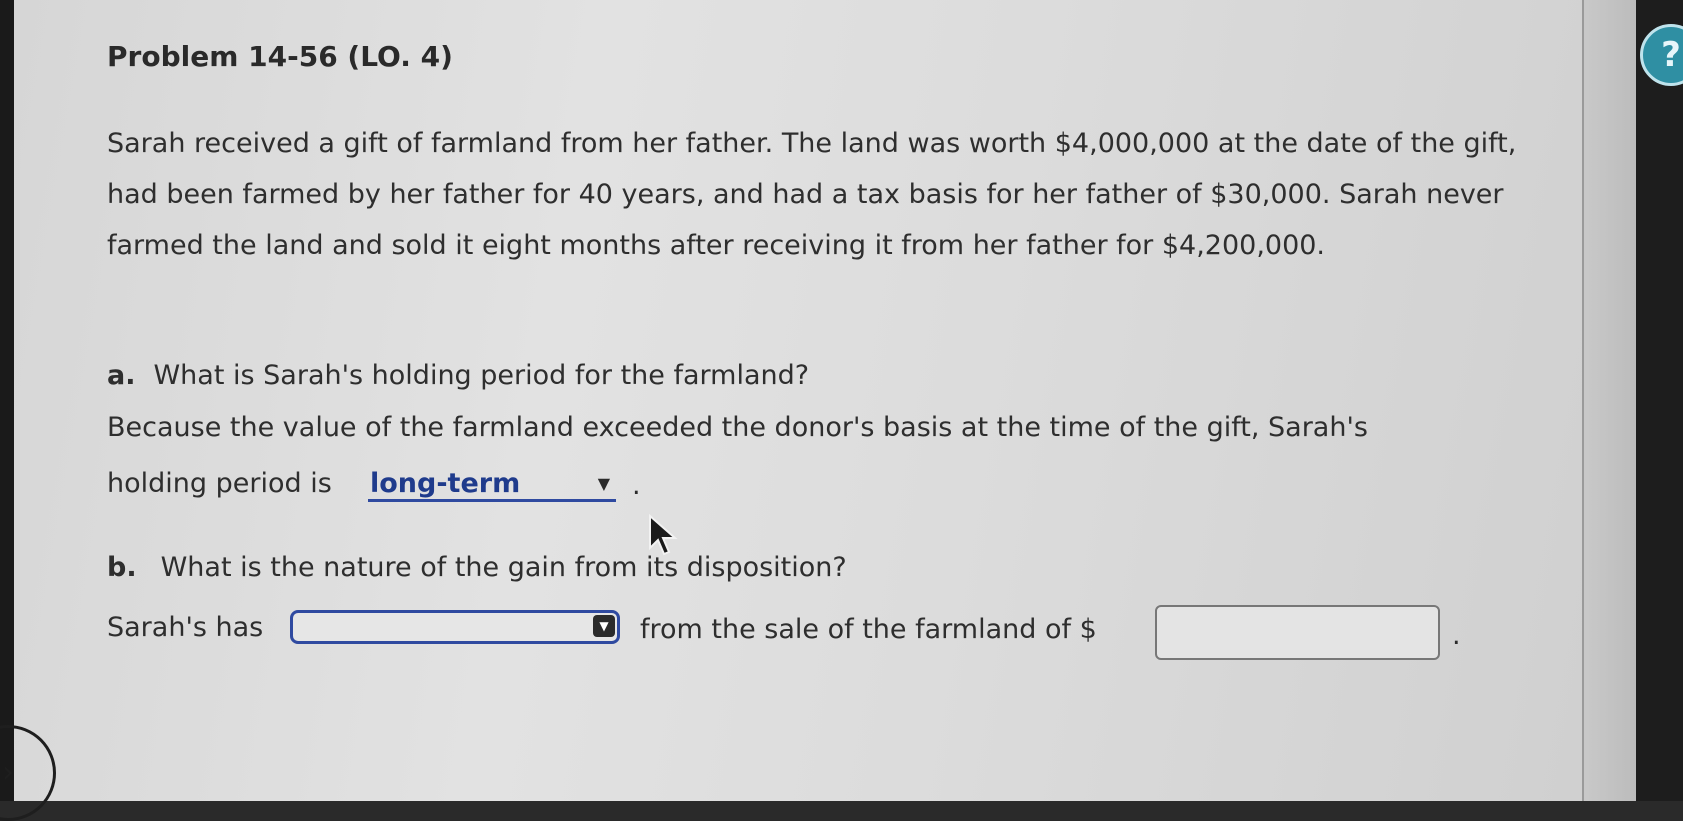 This screenshot has height=821, width=1683. Describe the element at coordinates (1583, 400) in the screenshot. I see `scrollbar-edge` at that location.